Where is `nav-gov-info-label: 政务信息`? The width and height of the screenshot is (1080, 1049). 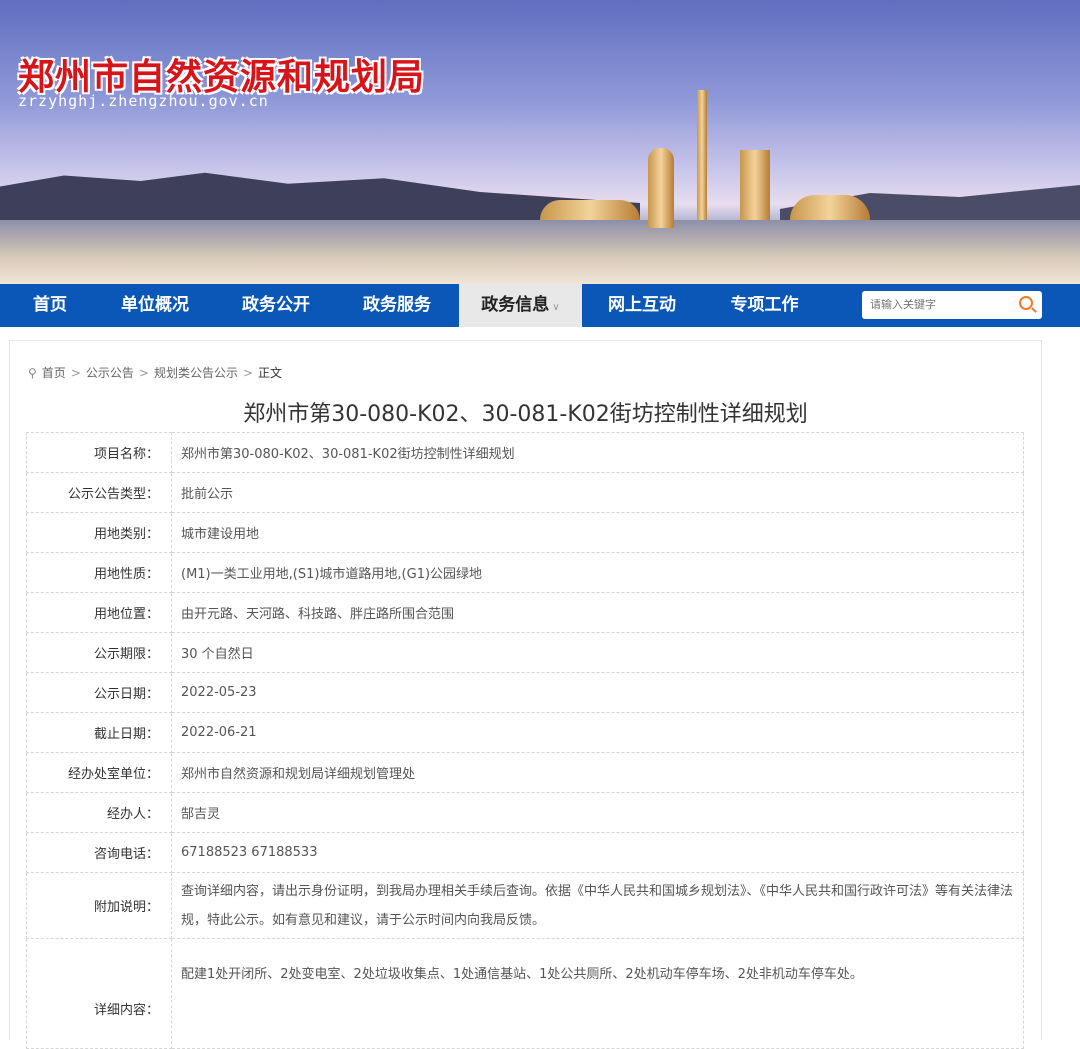 nav-gov-info-label: 政务信息 is located at coordinates (515, 305).